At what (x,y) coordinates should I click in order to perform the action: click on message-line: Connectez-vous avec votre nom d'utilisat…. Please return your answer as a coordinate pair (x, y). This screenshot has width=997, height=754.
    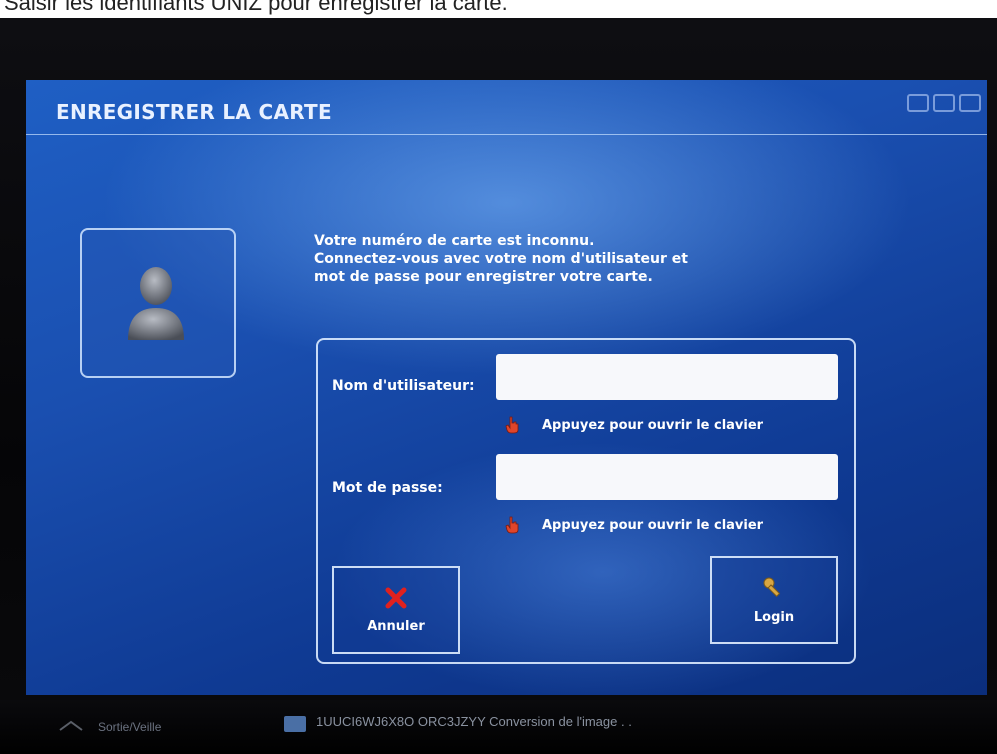
    Looking at the image, I should click on (501, 259).